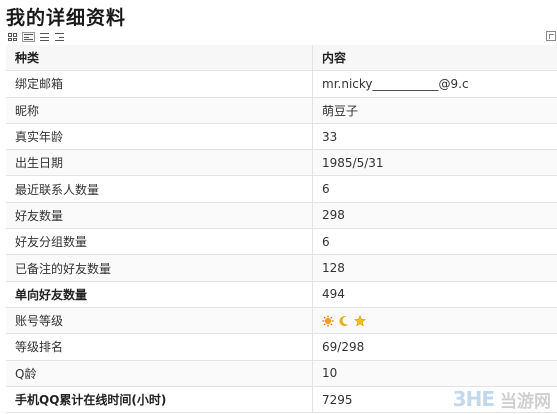 This screenshot has height=414, width=557. What do you see at coordinates (66, 18) in the screenshot?
I see `page-title: 我的详细资料` at bounding box center [66, 18].